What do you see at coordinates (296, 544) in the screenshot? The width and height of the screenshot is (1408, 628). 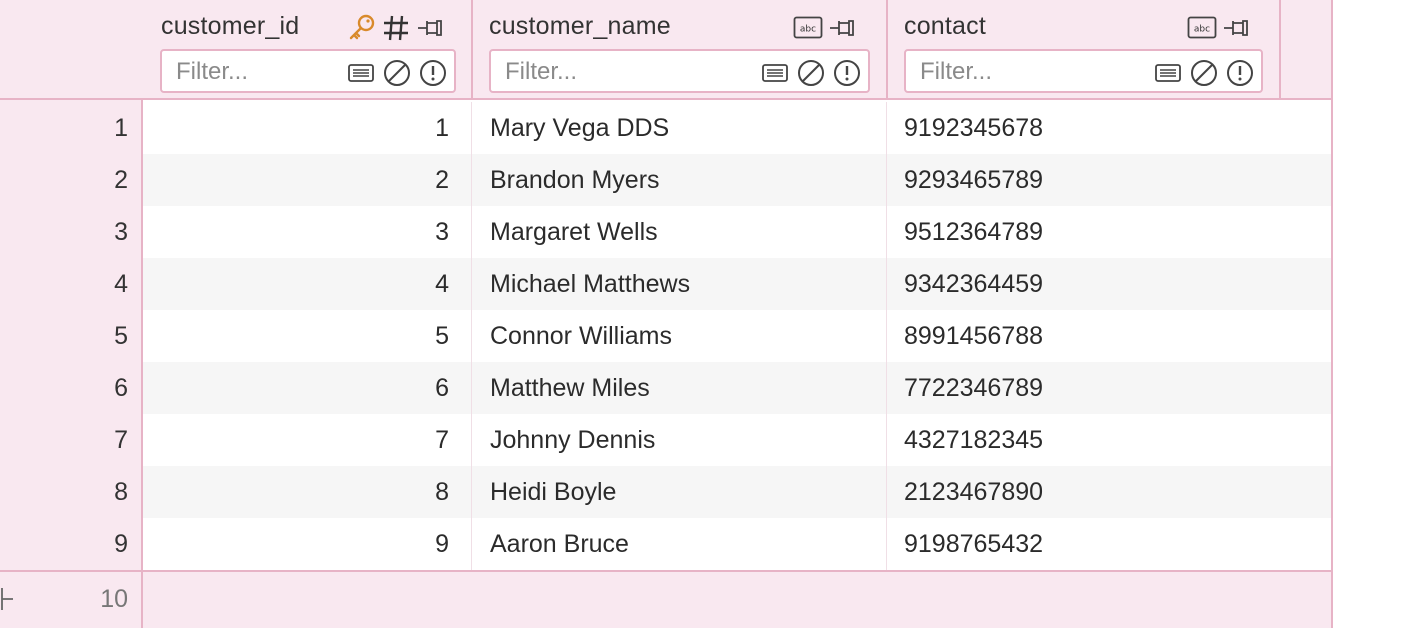 I see `cell-customer-id: 9` at bounding box center [296, 544].